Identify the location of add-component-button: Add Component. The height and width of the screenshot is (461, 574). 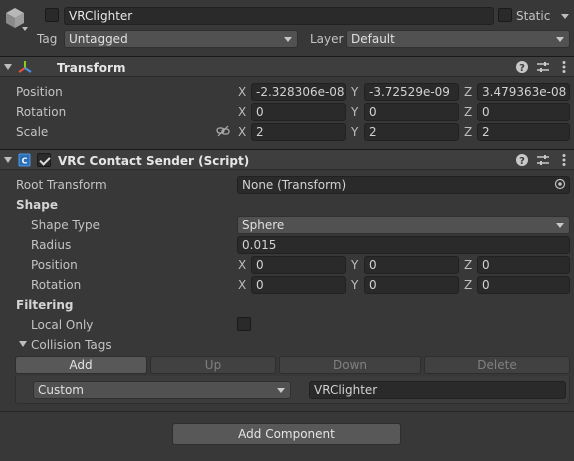
(286, 434).